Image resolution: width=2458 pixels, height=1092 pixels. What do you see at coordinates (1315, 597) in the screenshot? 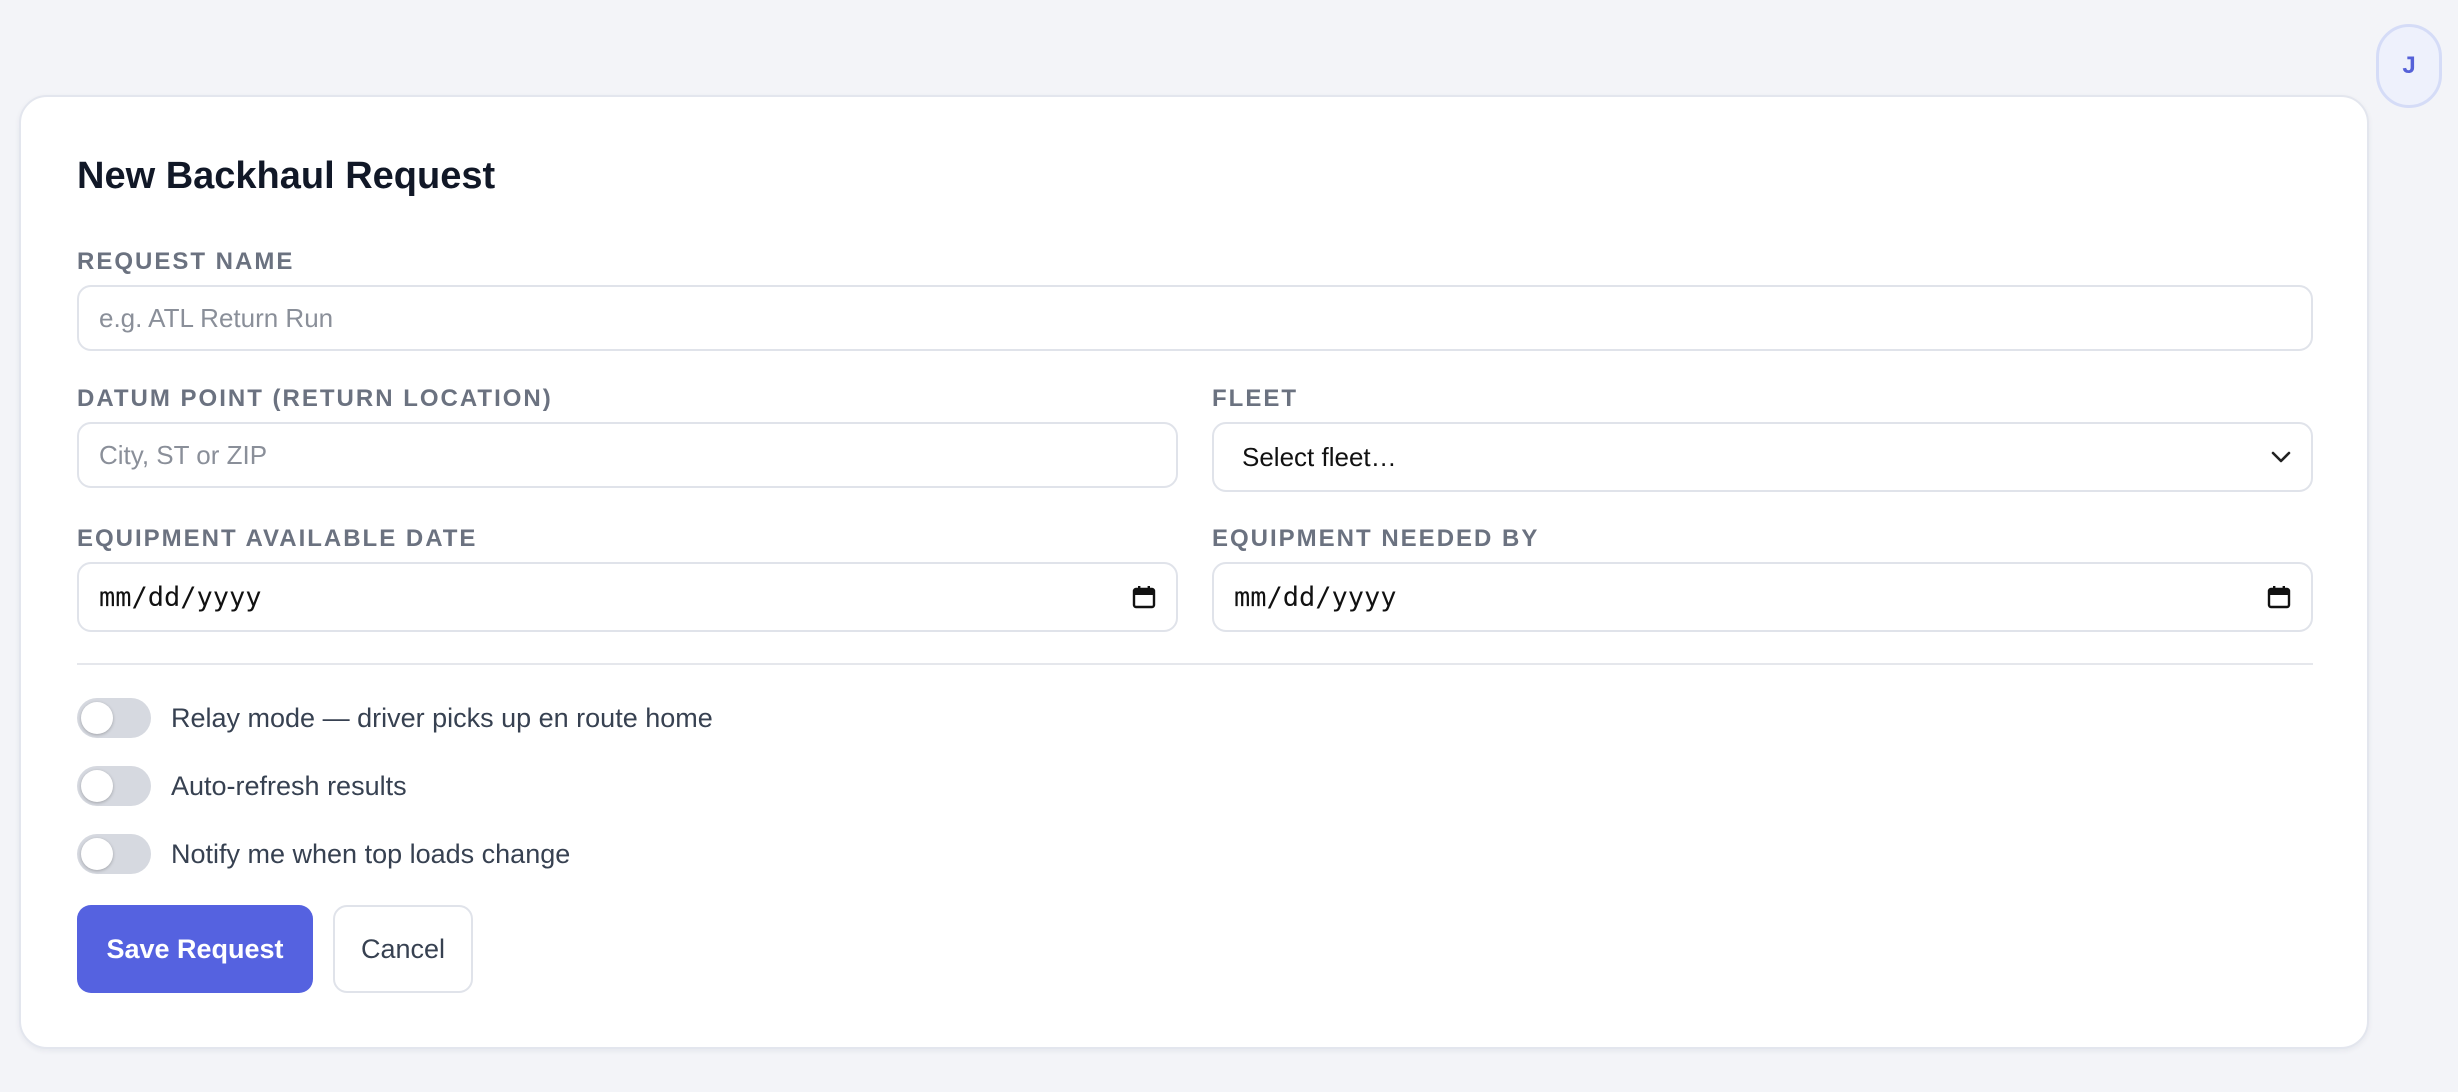
I see `equipment-needed-value: mm/dd/yyyy` at bounding box center [1315, 597].